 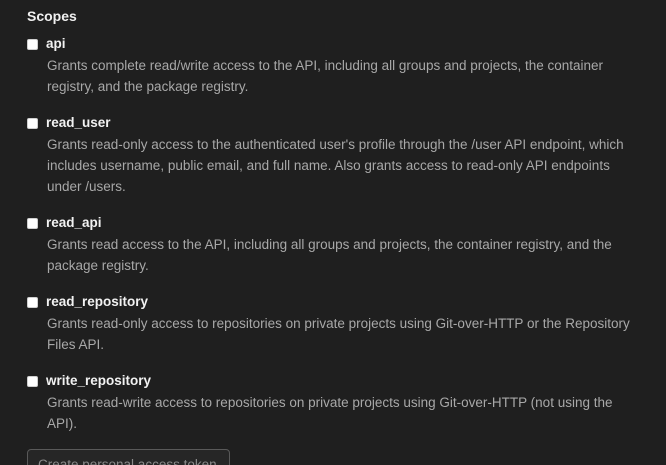 I want to click on scopes-title: Scopes, so click(x=52, y=16).